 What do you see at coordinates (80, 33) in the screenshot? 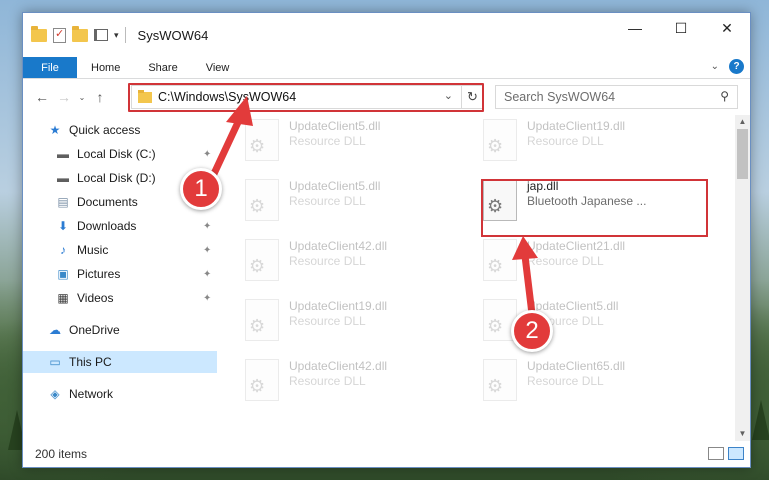
I see `new-folder-icon` at bounding box center [80, 33].